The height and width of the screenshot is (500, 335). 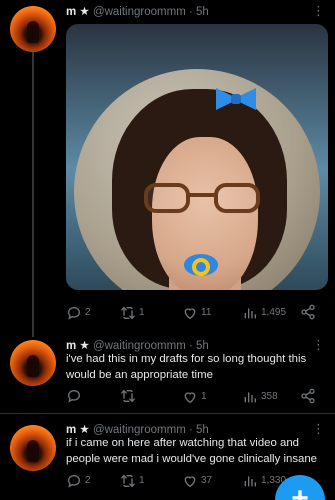 I want to click on divider, so click(x=167, y=413).